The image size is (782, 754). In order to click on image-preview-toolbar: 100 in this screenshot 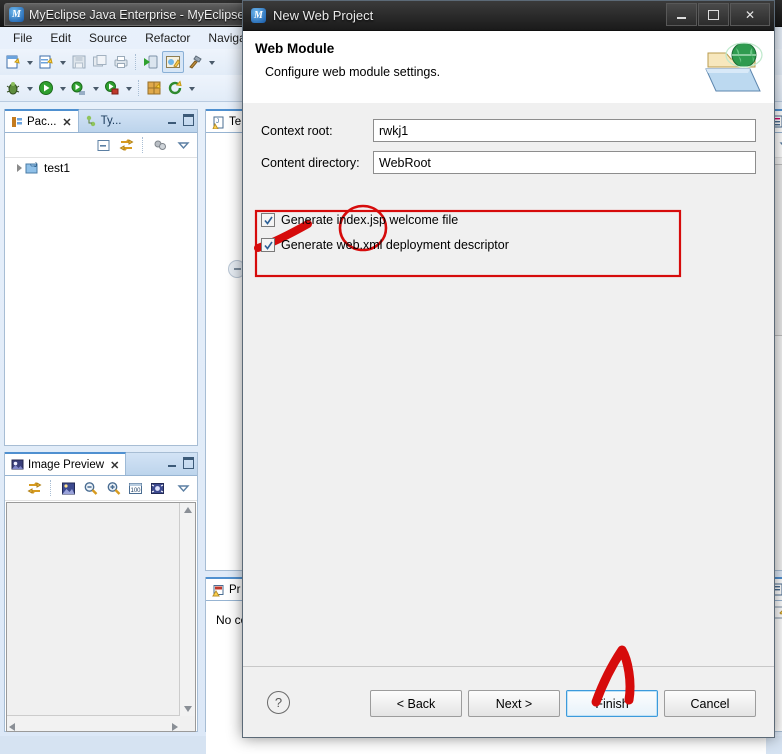, I will do `click(101, 488)`.